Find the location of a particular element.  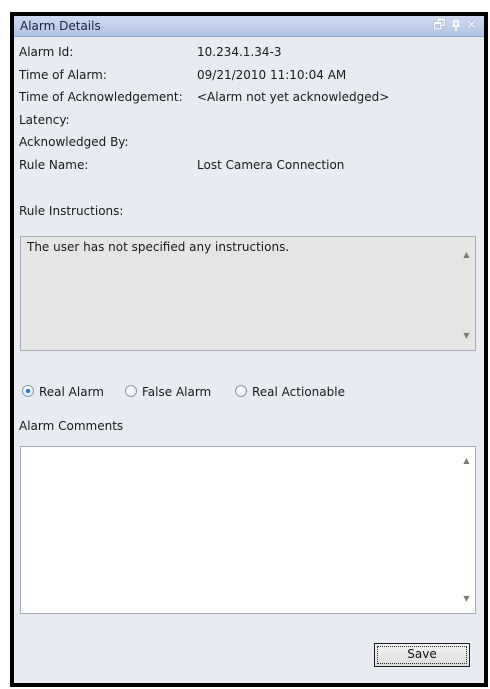

time-of-acknowledgement-value: <Alarm not yet acknowledged> is located at coordinates (293, 97).